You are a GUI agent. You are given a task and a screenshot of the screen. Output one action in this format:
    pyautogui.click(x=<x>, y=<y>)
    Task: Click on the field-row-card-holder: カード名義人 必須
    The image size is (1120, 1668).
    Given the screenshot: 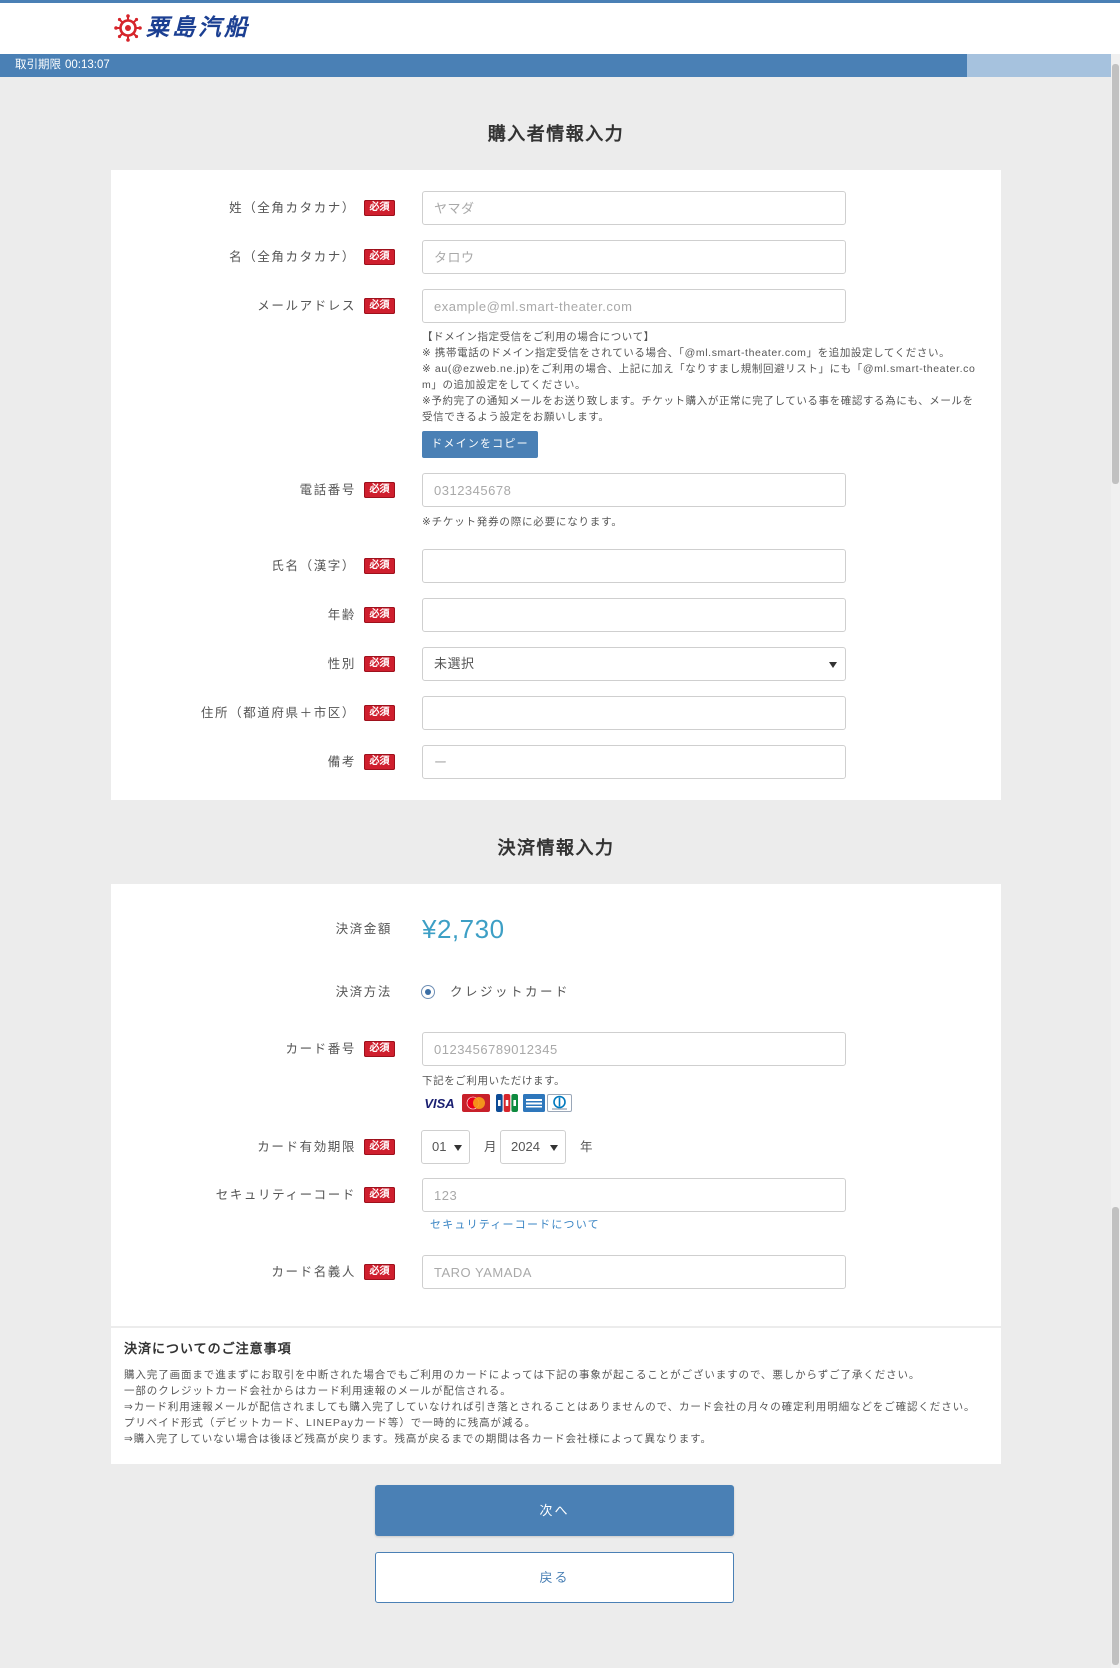 What is the action you would take?
    pyautogui.click(x=556, y=1272)
    